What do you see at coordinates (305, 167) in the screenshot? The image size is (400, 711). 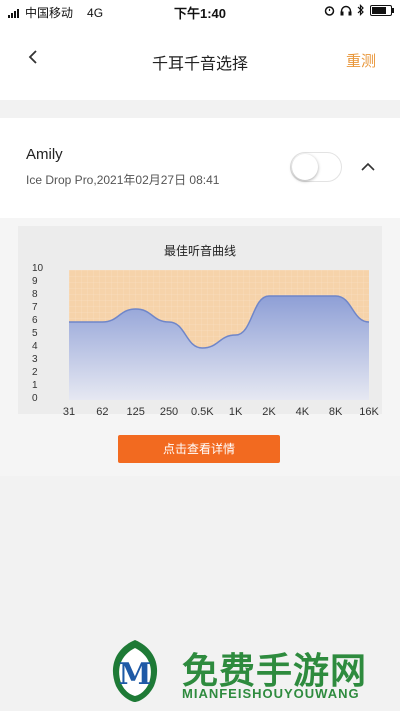 I see `toggle-knob` at bounding box center [305, 167].